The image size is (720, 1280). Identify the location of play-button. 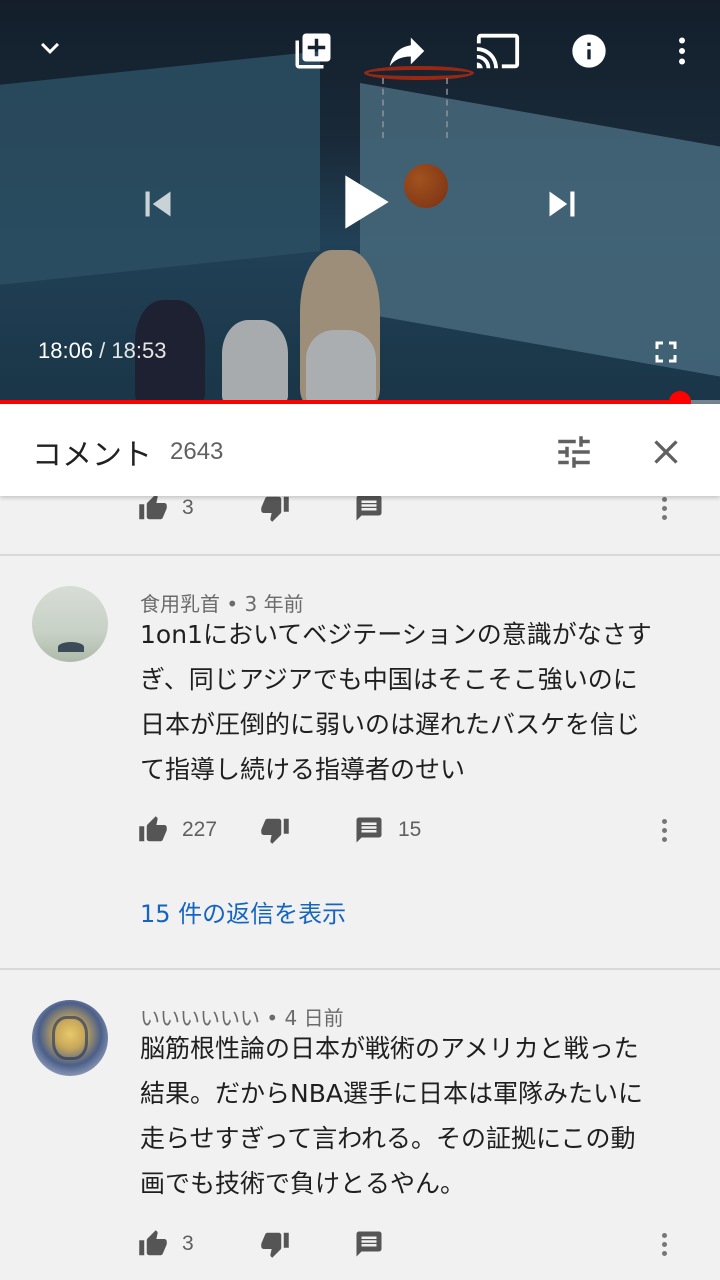
(362, 202).